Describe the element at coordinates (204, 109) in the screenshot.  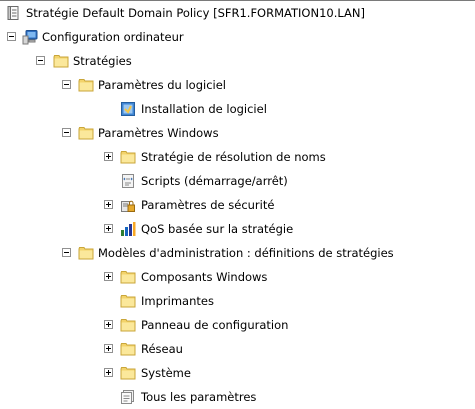
I see `tree-node-label: Installation de logiciel` at that location.